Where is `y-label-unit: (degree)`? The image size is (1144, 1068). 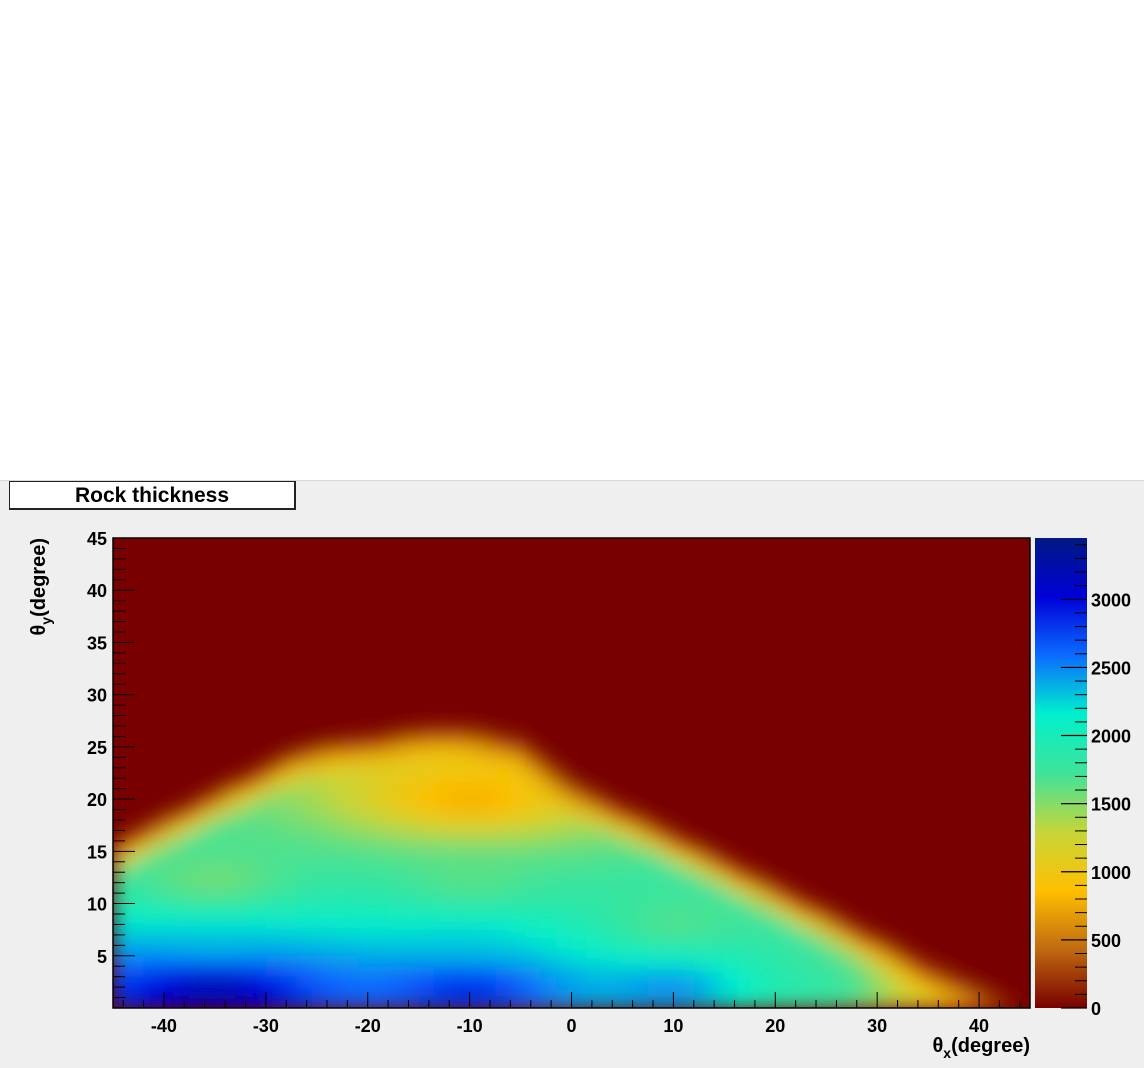 y-label-unit: (degree) is located at coordinates (39, 577).